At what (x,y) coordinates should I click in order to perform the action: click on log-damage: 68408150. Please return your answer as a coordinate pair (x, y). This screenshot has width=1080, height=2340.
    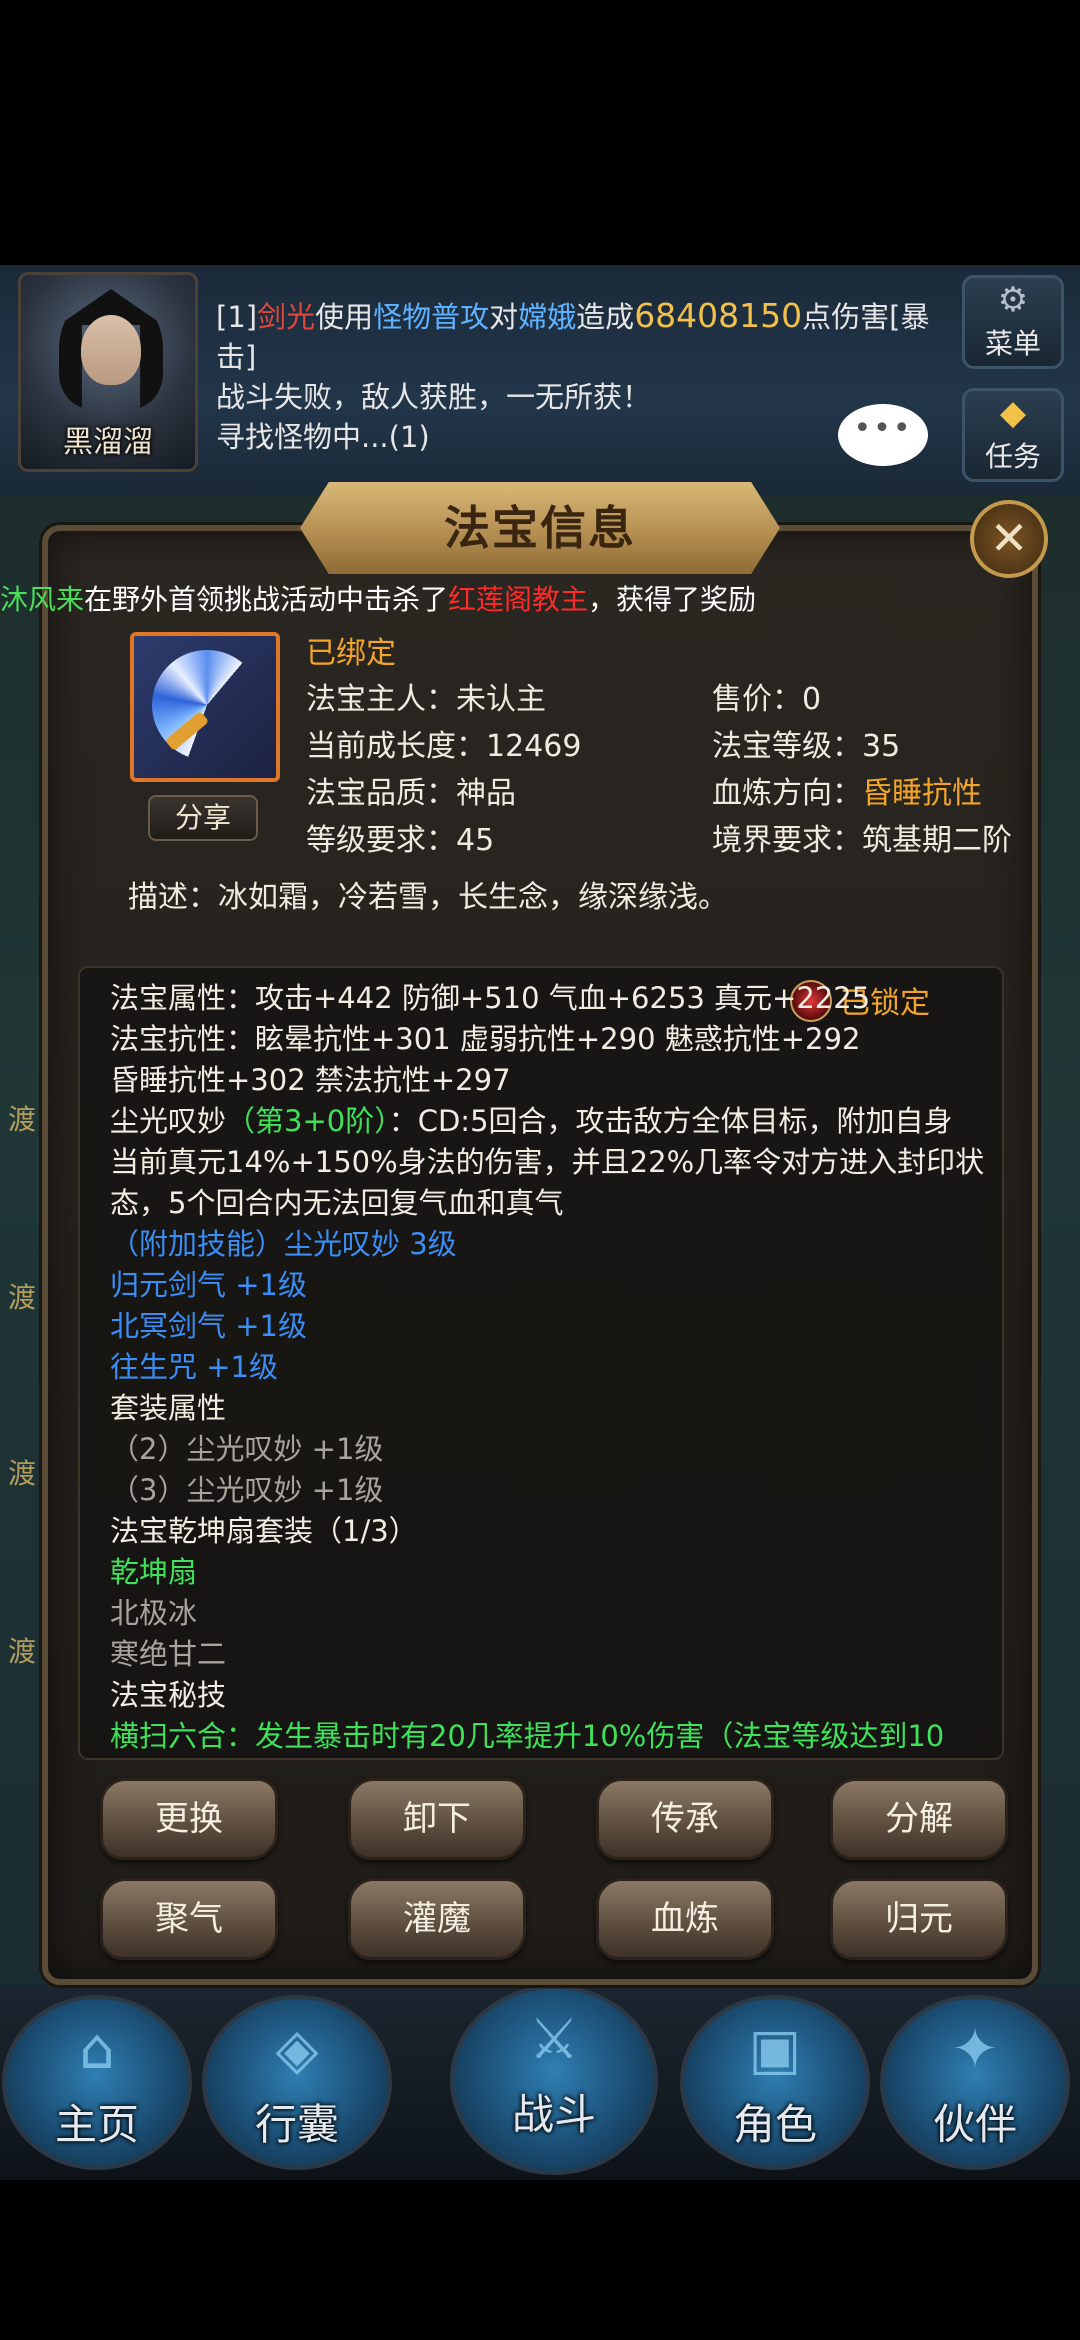
    Looking at the image, I should click on (718, 315).